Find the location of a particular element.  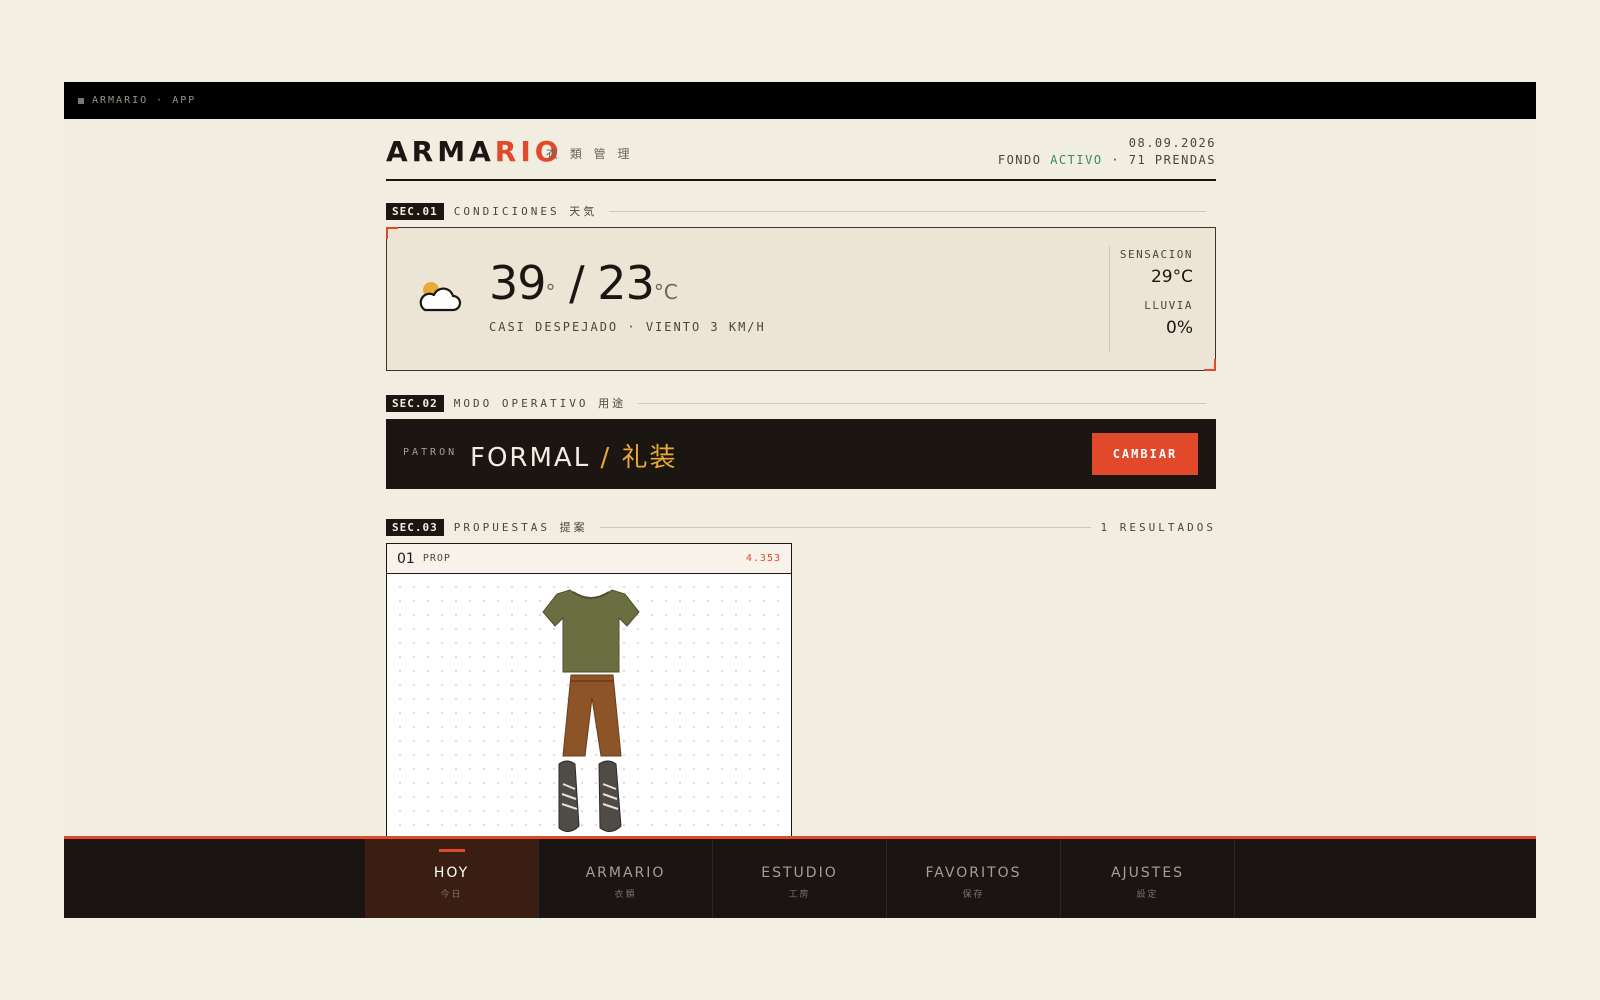

weather-details: SENSACION 29°C LLUVIA 0% is located at coordinates (1162, 299).